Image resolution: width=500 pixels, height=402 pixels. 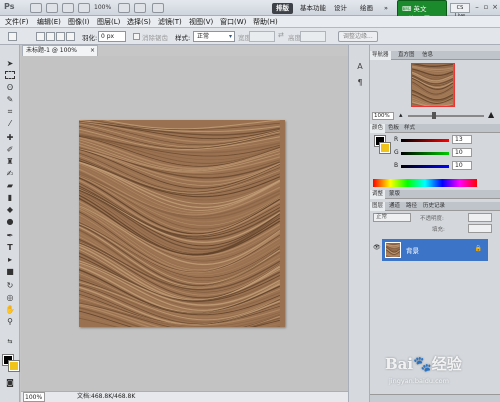 What do you see at coordinates (10, 185) in the screenshot?
I see `eraser-icon: ▰` at bounding box center [10, 185].